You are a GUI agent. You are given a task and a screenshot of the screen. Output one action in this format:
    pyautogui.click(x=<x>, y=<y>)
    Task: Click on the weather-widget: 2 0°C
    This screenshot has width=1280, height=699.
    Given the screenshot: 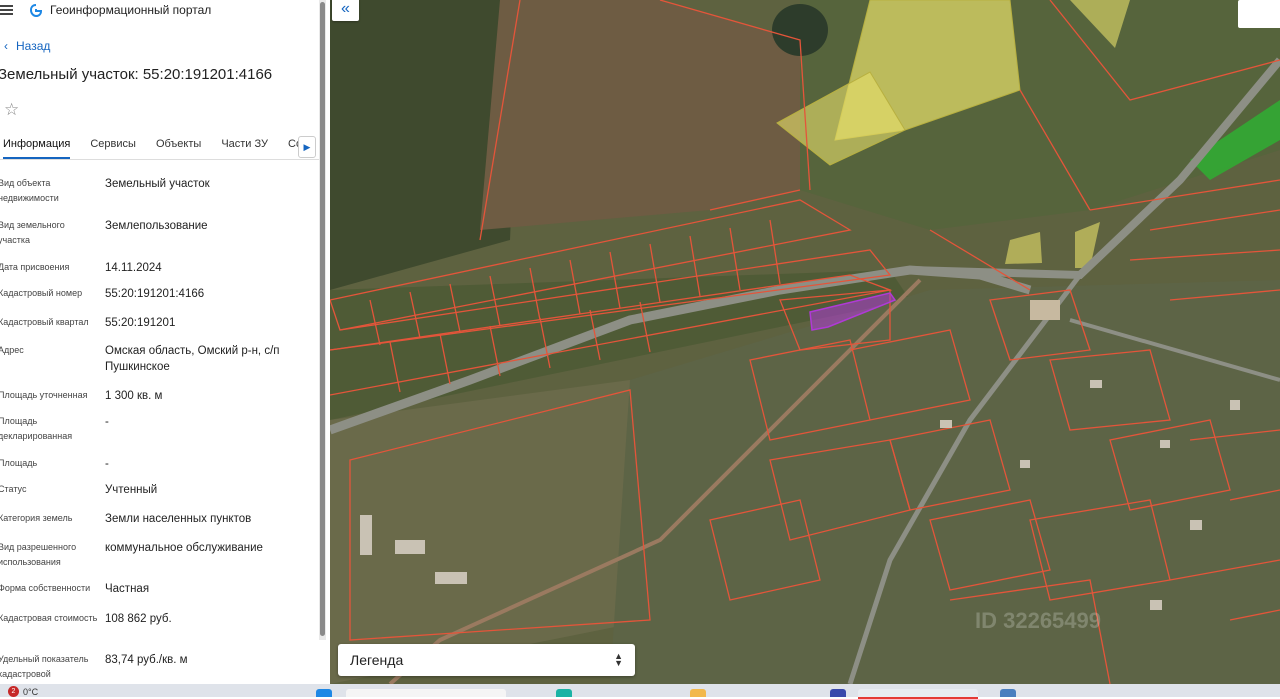 What is the action you would take?
    pyautogui.click(x=23, y=691)
    